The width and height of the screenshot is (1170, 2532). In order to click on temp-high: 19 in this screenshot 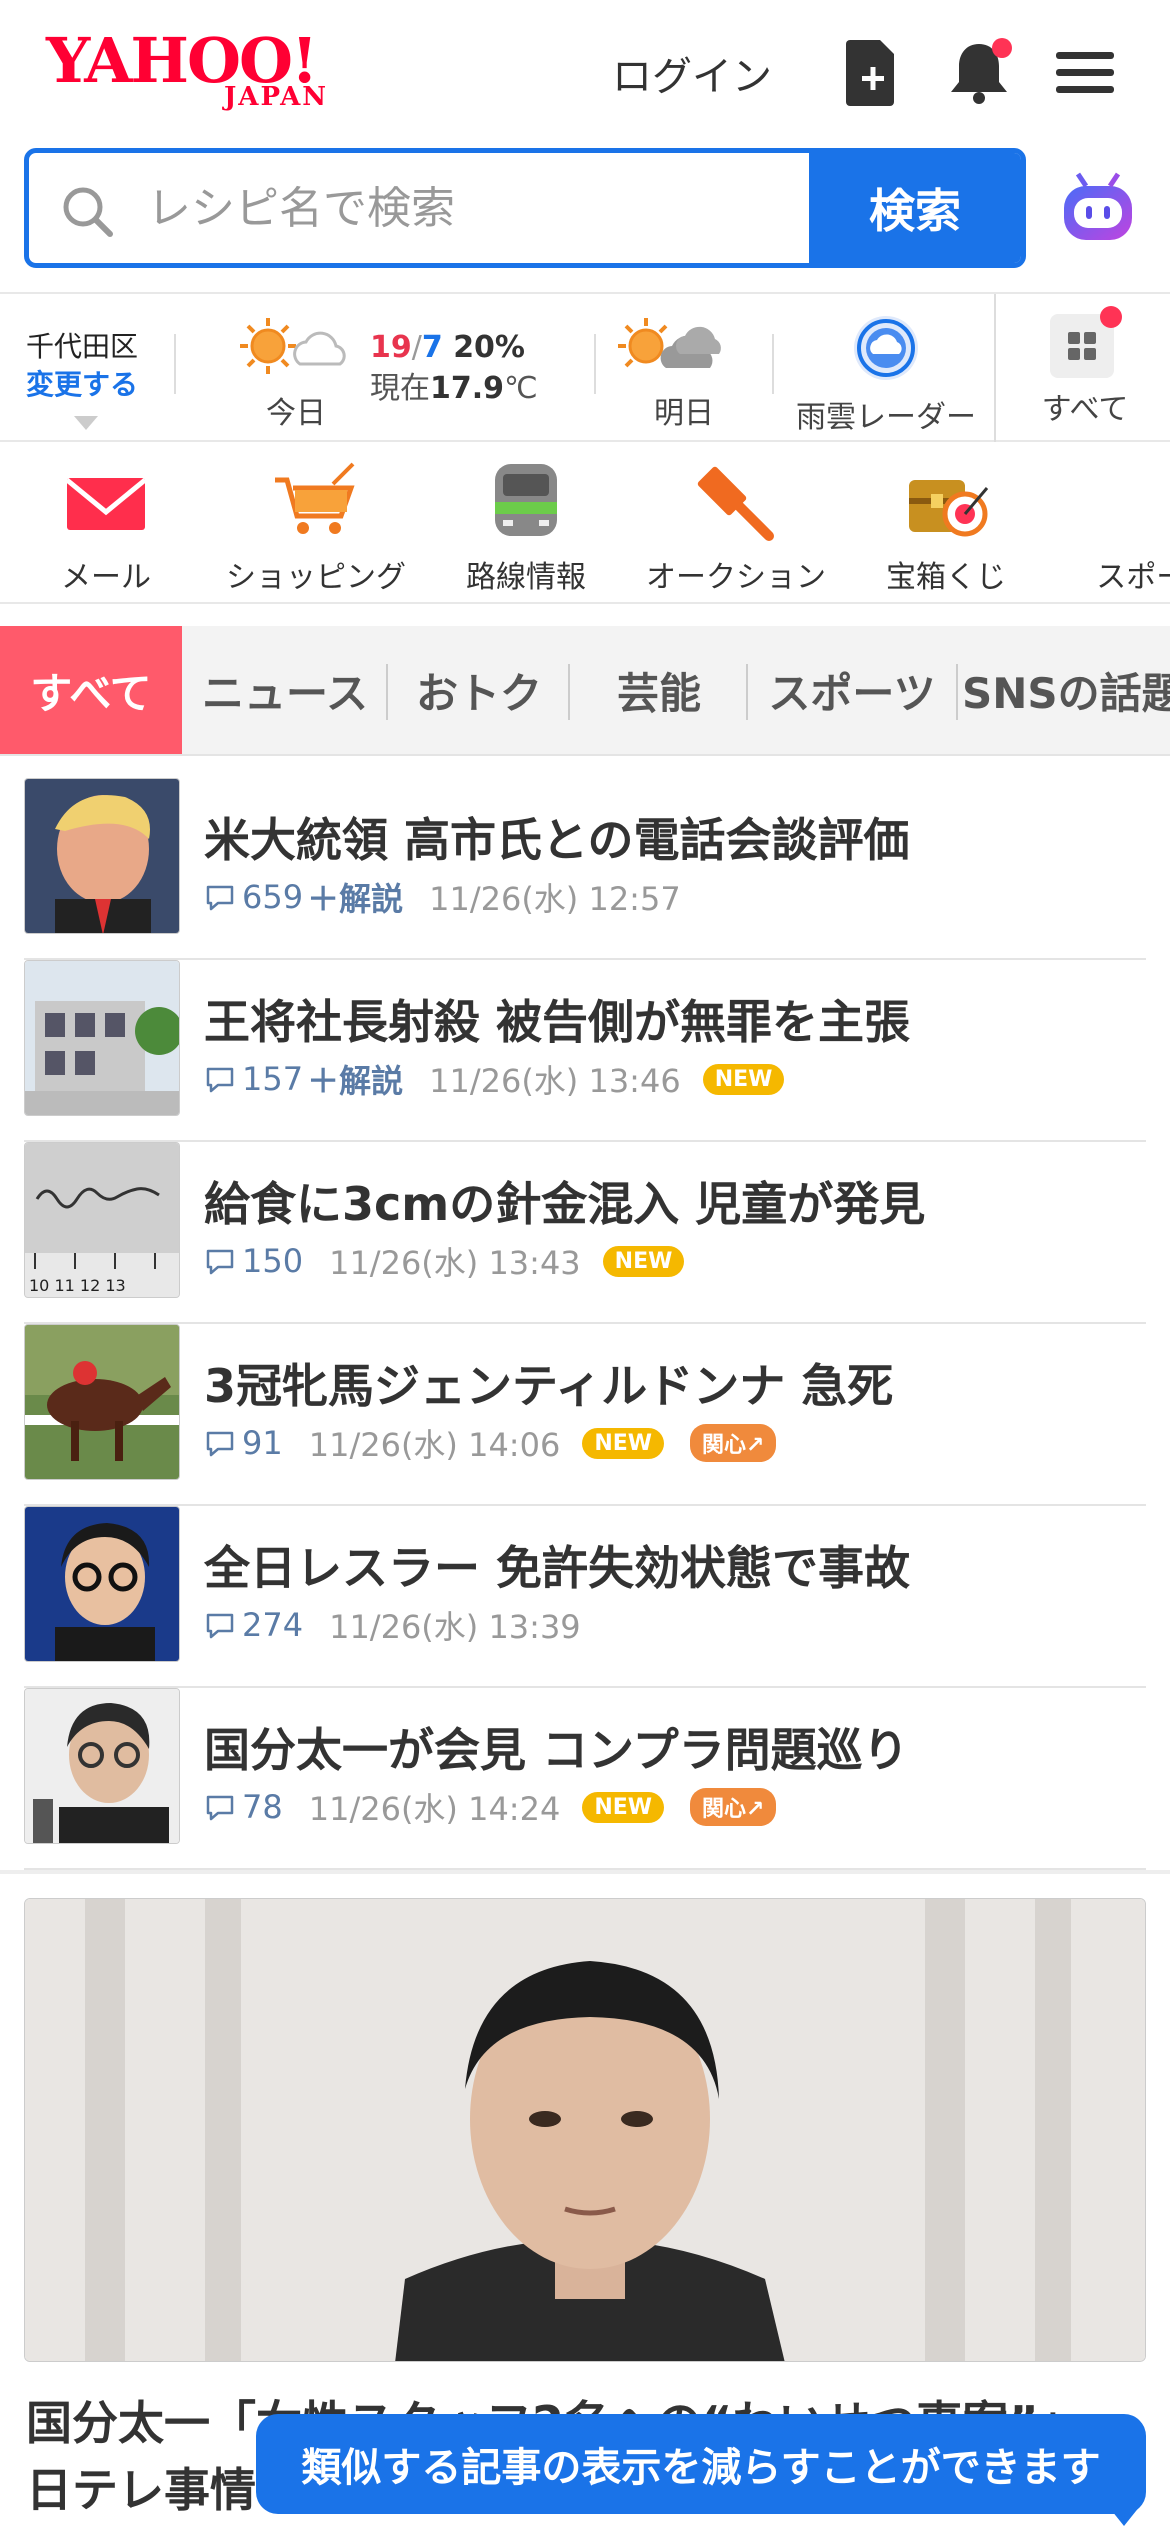, I will do `click(391, 347)`.